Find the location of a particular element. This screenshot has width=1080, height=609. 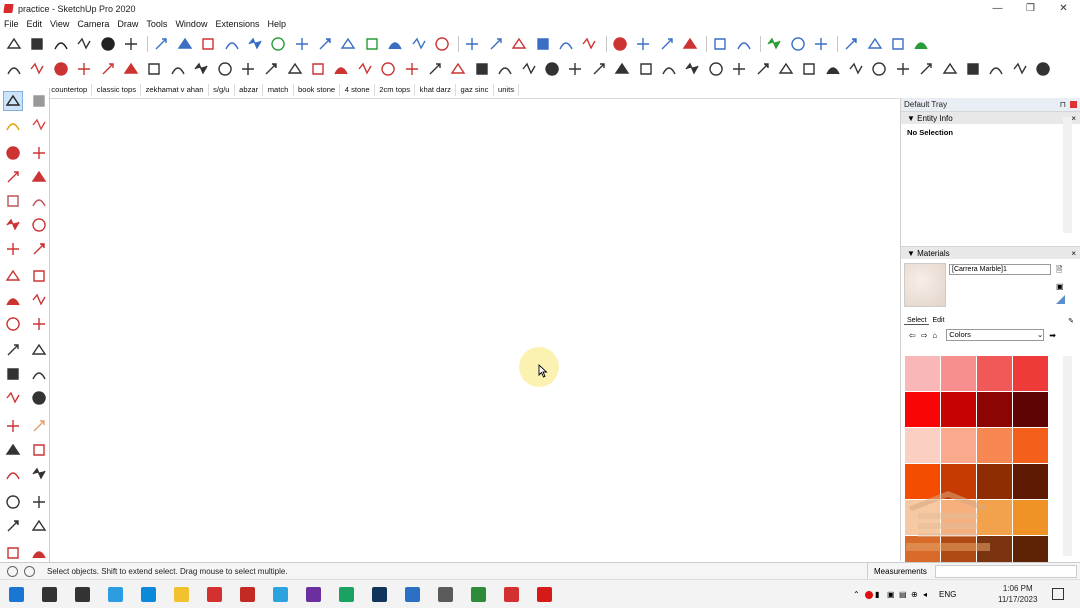

zoom-window-icon is located at coordinates (39, 450).